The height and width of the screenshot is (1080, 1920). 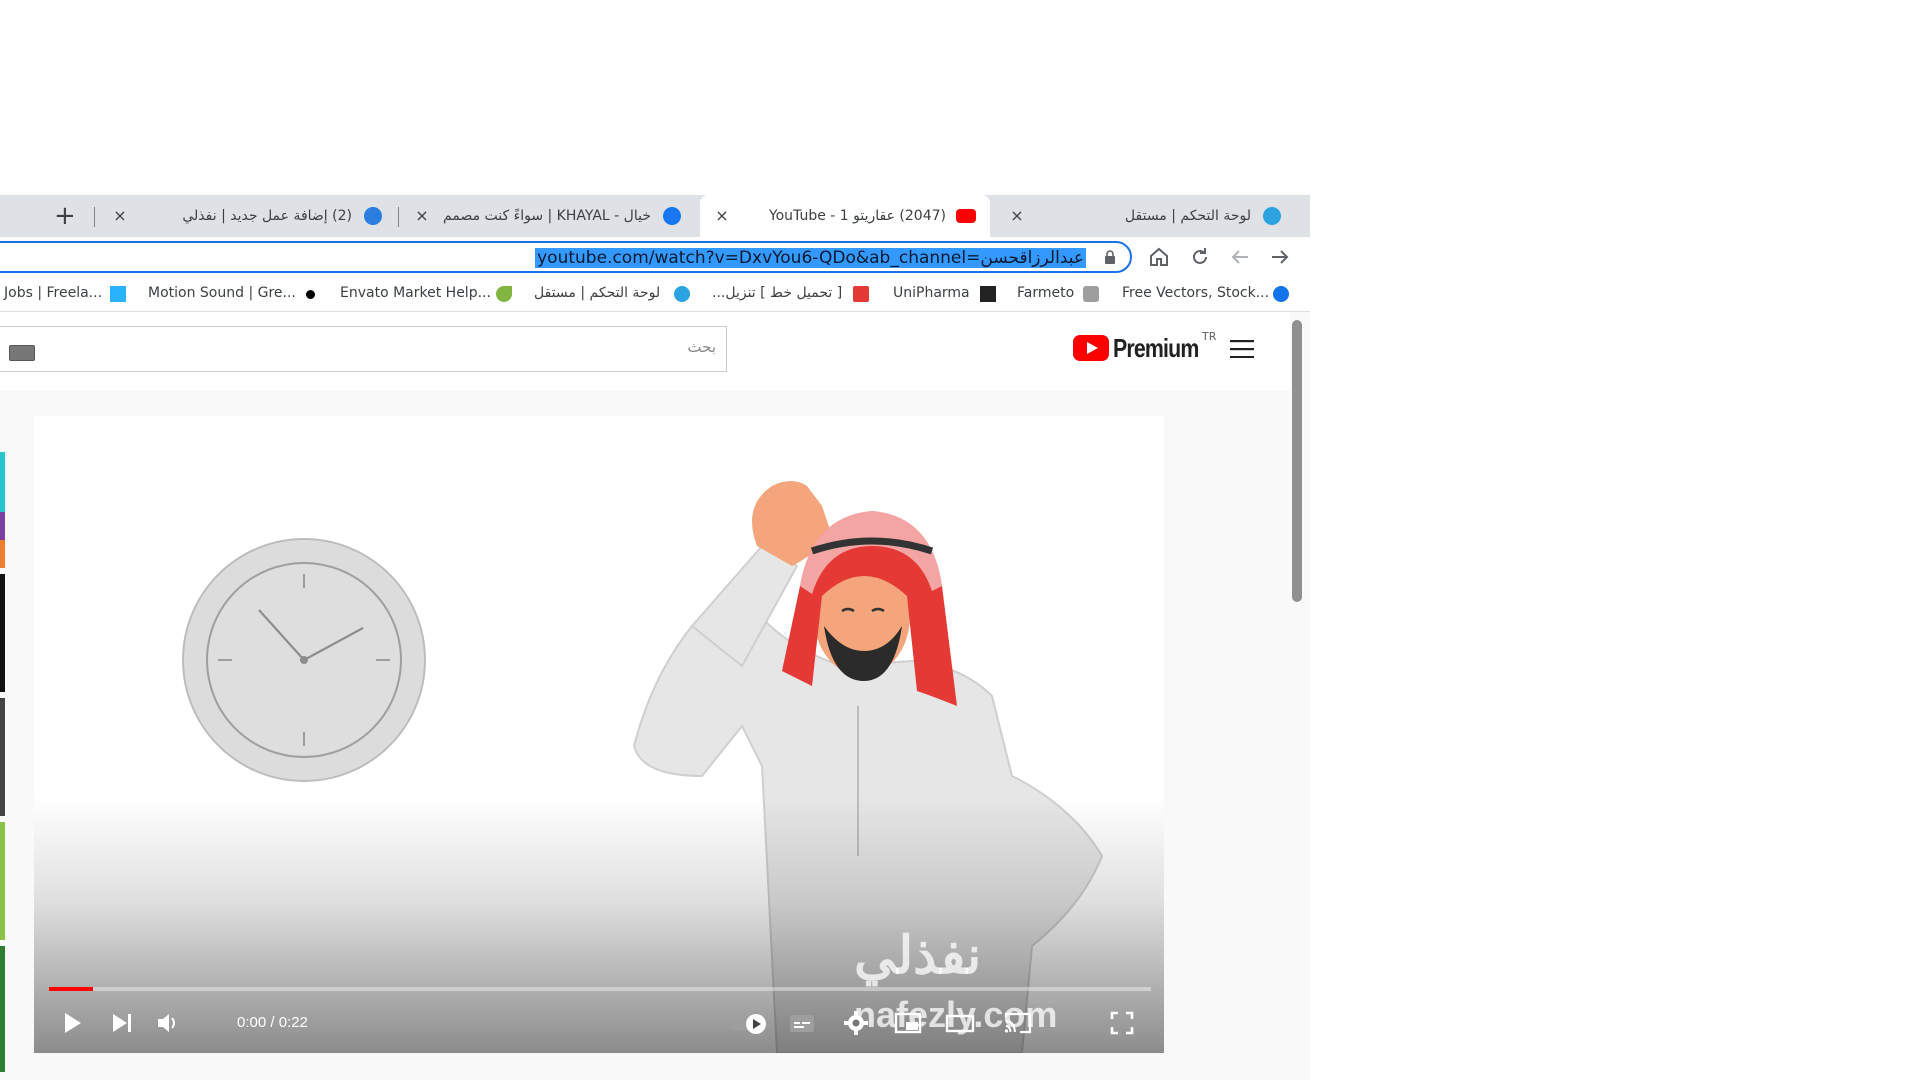 What do you see at coordinates (504, 294) in the screenshot?
I see `envato-icon` at bounding box center [504, 294].